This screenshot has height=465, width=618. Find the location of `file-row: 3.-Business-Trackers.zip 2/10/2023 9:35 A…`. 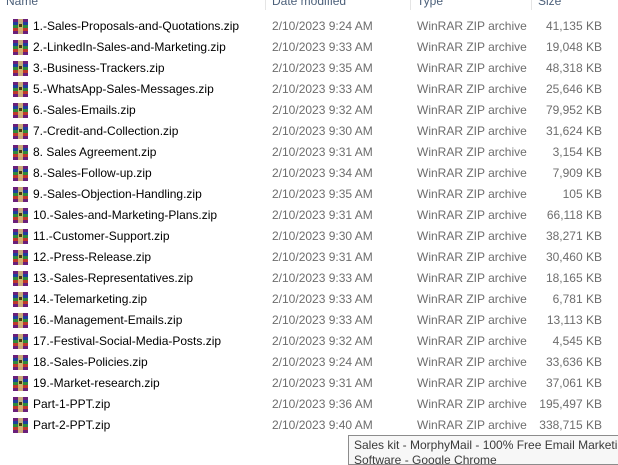

file-row: 3.-Business-Trackers.zip 2/10/2023 9:35 A… is located at coordinates (309, 68).